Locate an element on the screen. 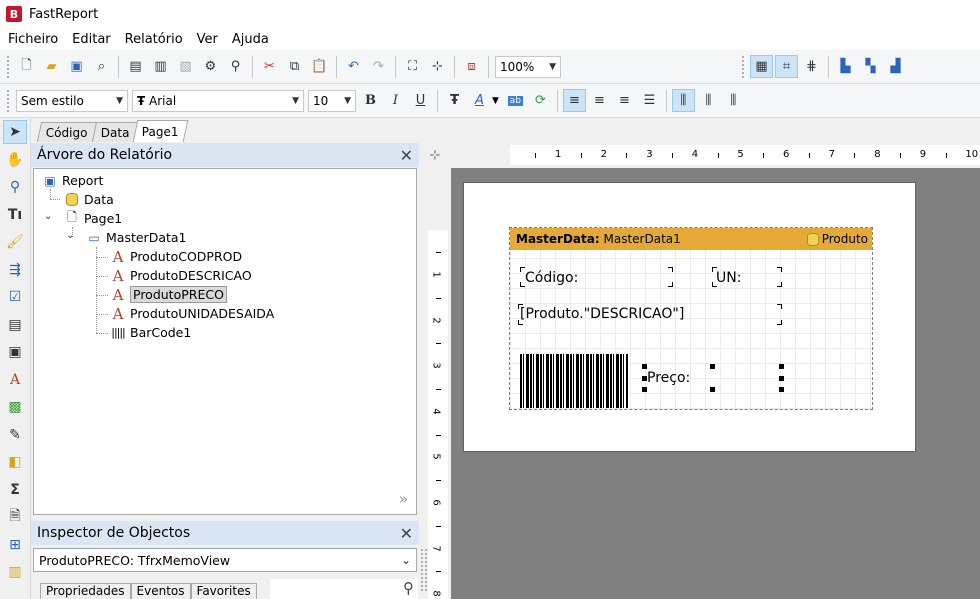 The image size is (980, 599). ungroup-button: ⊹ is located at coordinates (437, 66).